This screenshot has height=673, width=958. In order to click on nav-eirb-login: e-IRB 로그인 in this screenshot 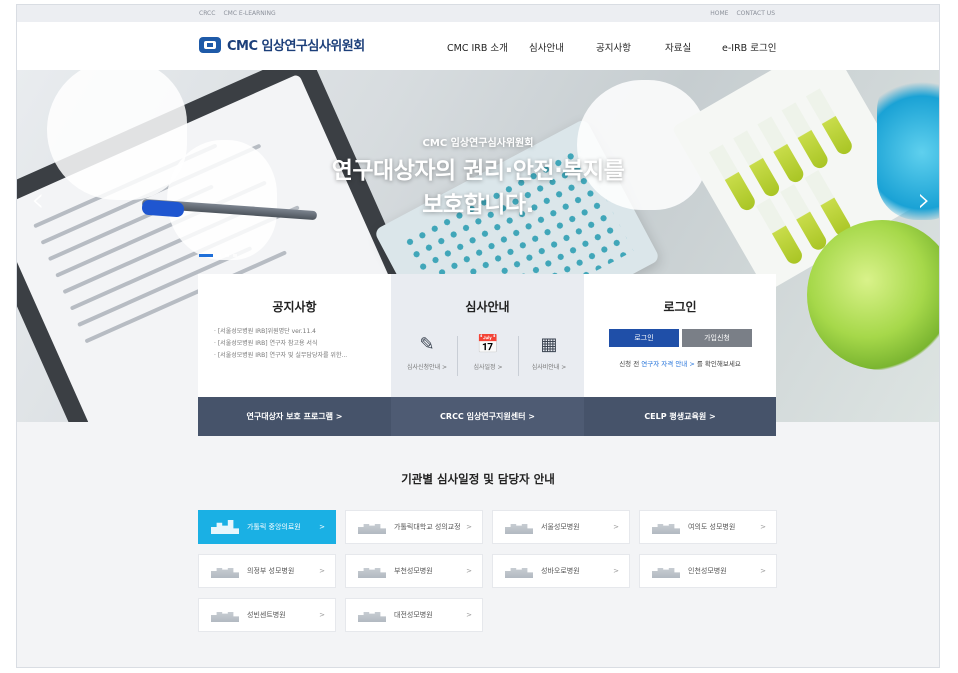, I will do `click(749, 47)`.